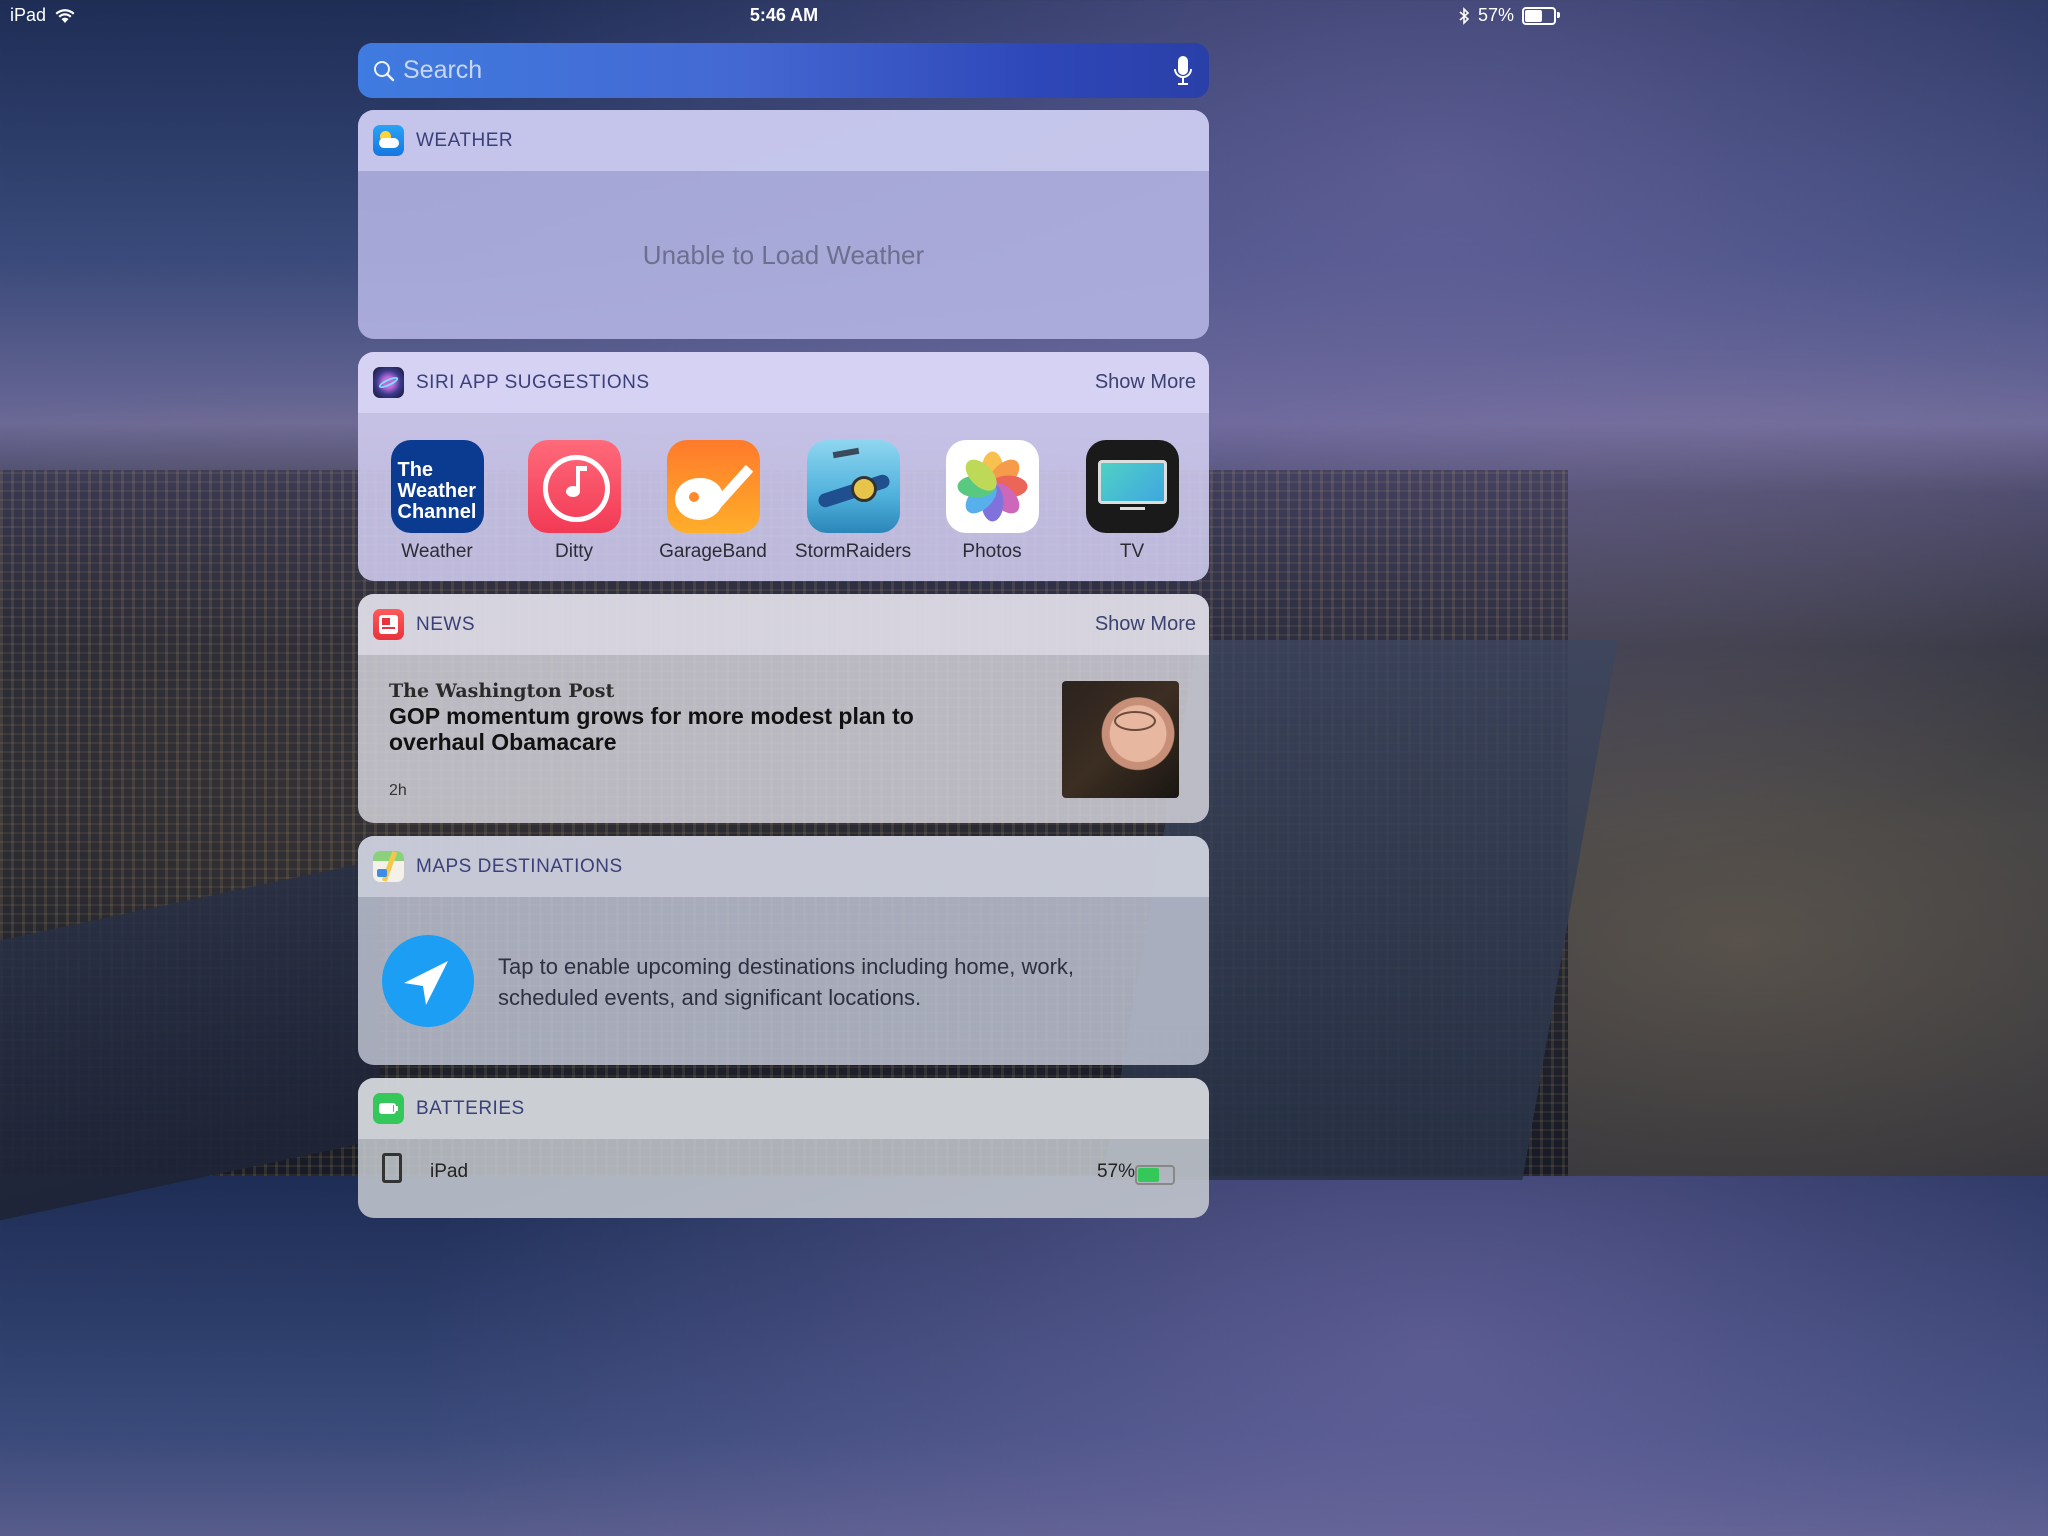 Image resolution: width=2048 pixels, height=1536 pixels. I want to click on ipad-device-icon, so click(392, 1168).